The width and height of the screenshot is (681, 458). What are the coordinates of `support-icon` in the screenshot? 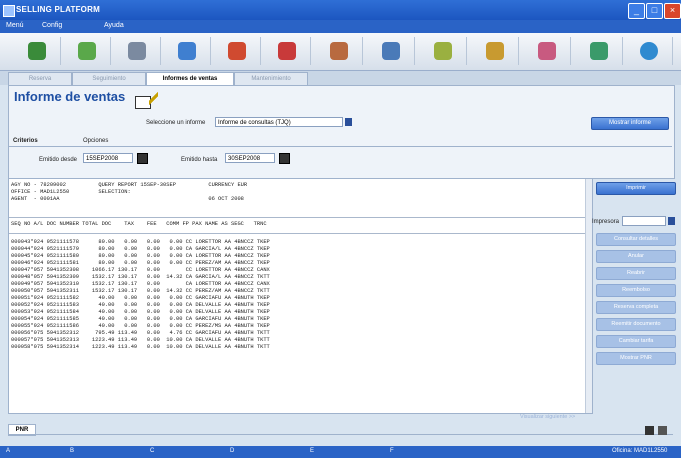 It's located at (339, 51).